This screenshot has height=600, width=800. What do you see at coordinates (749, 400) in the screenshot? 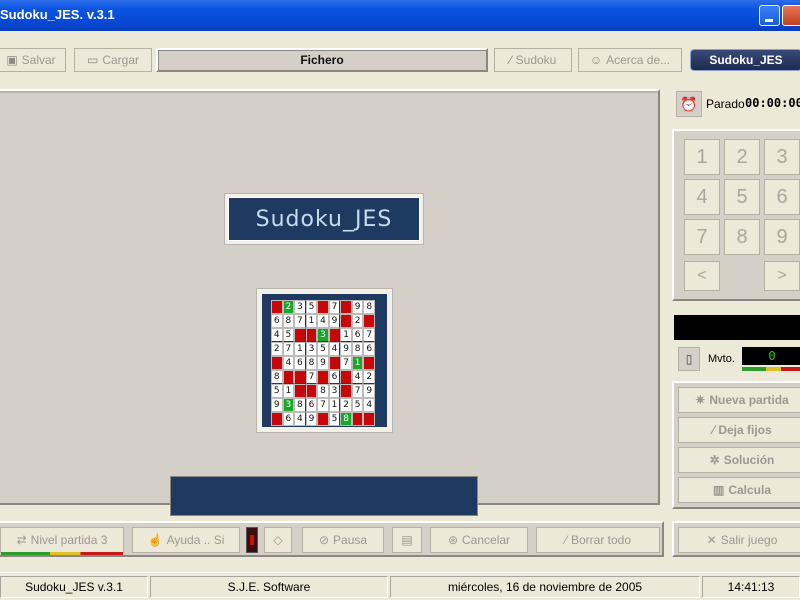
I see `new-game-label: Nueva partida` at bounding box center [749, 400].